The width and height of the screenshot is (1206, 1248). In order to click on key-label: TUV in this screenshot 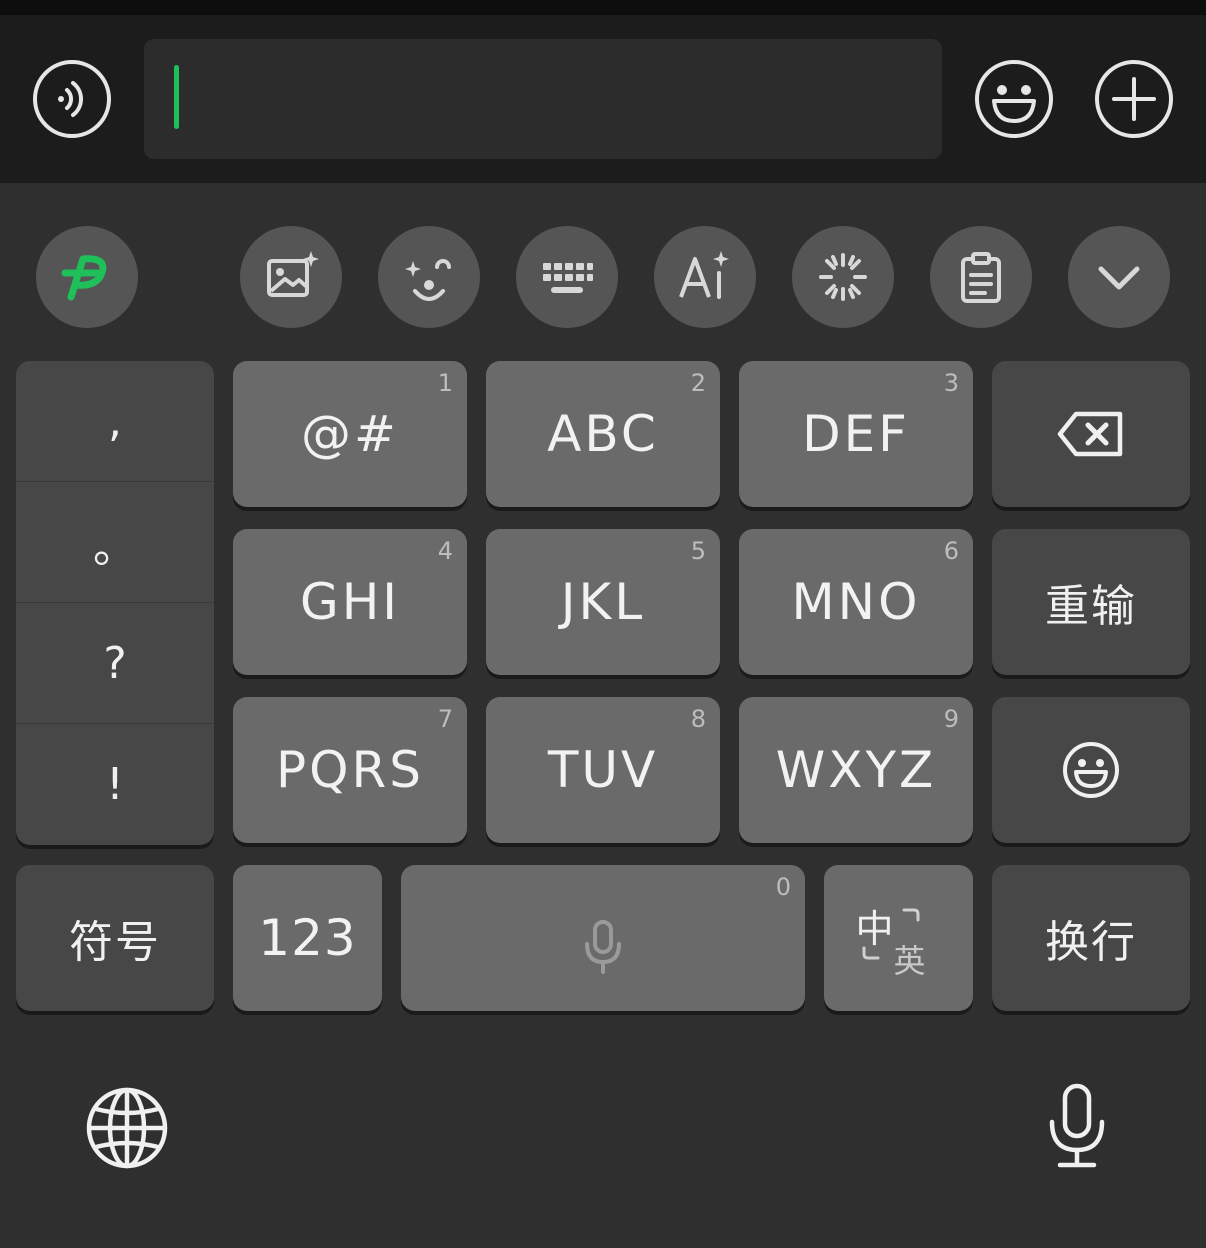, I will do `click(603, 770)`.